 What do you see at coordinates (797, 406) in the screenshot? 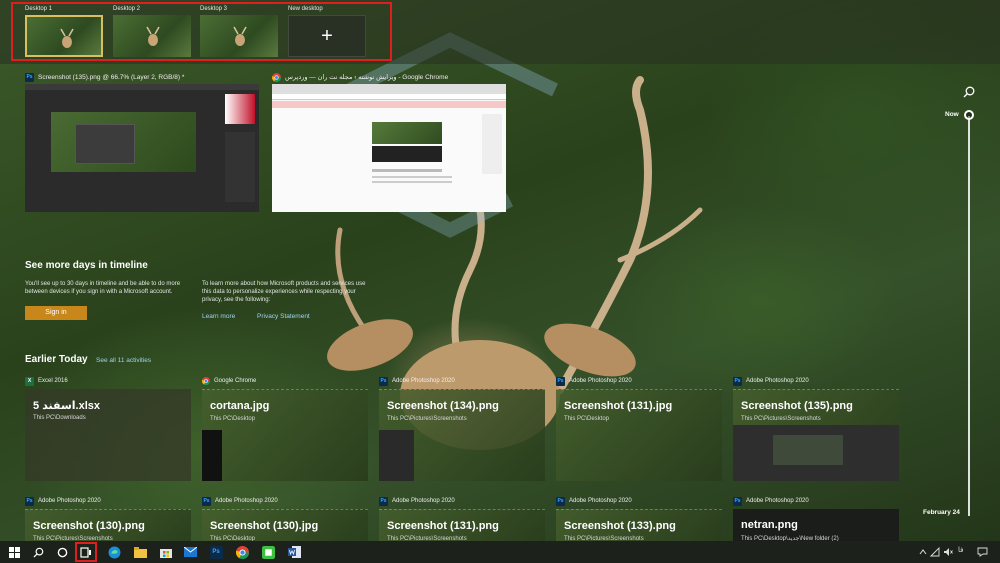
I see `card-title: Screenshot (135).png` at bounding box center [797, 406].